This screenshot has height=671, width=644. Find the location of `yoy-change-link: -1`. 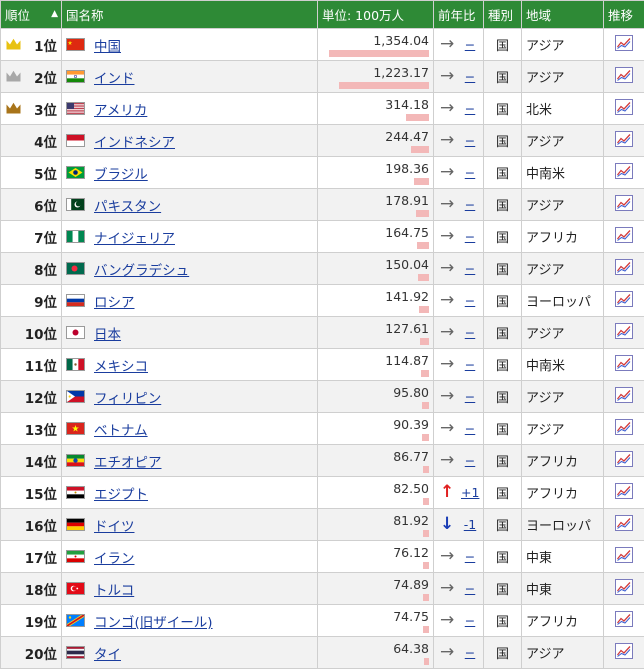

yoy-change-link: -1 is located at coordinates (470, 524).